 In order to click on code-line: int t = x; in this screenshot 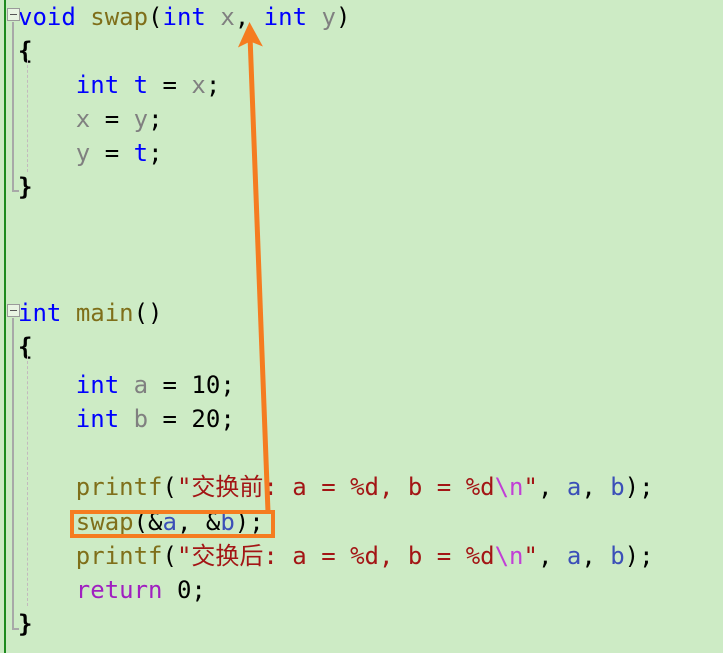, I will do `click(361, 85)`.